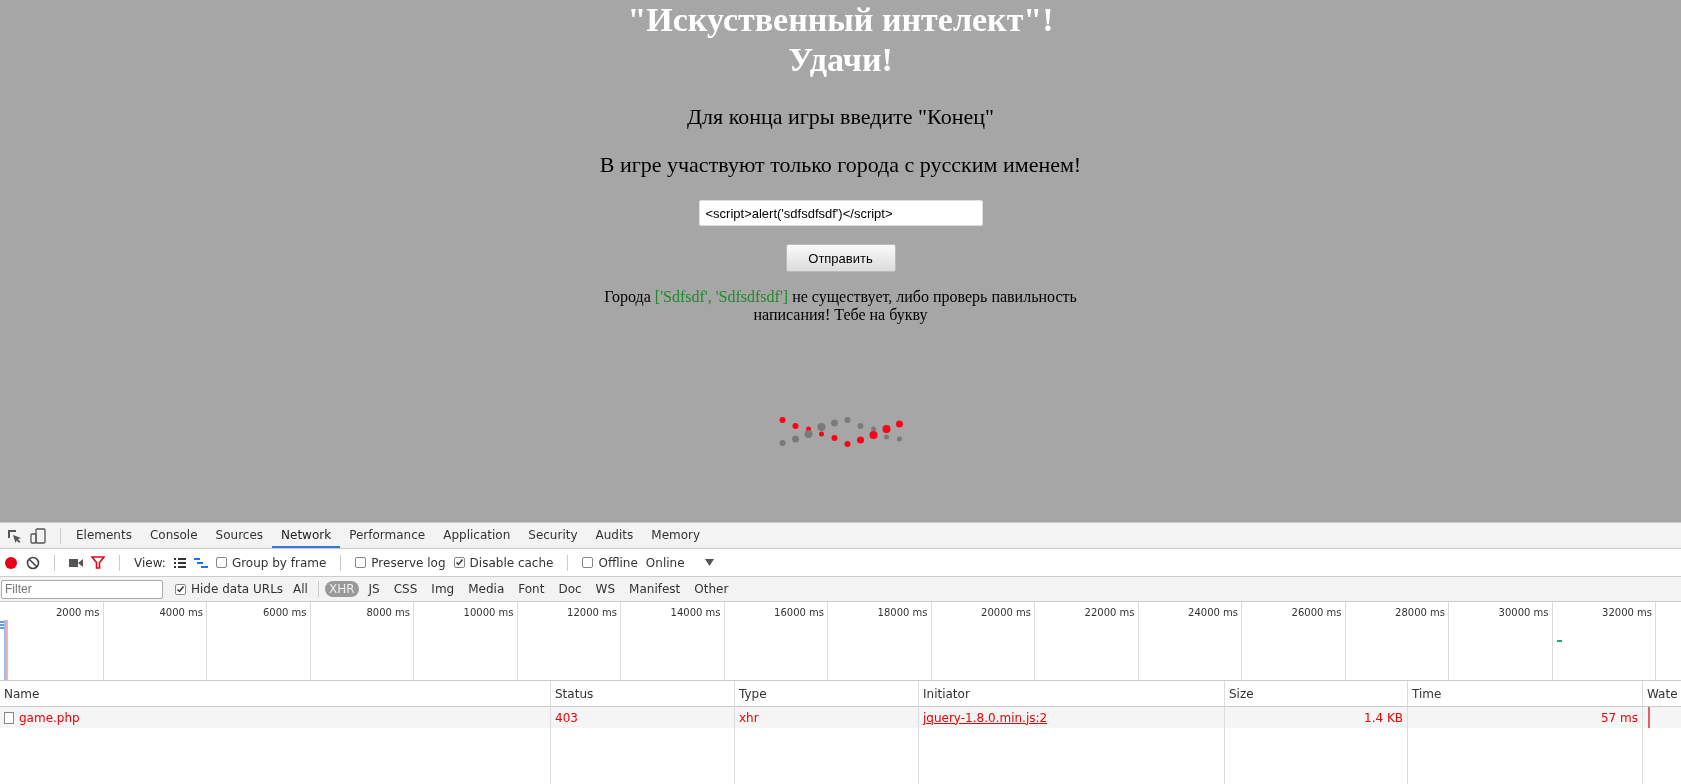  I want to click on video-camera-icon, so click(76, 562).